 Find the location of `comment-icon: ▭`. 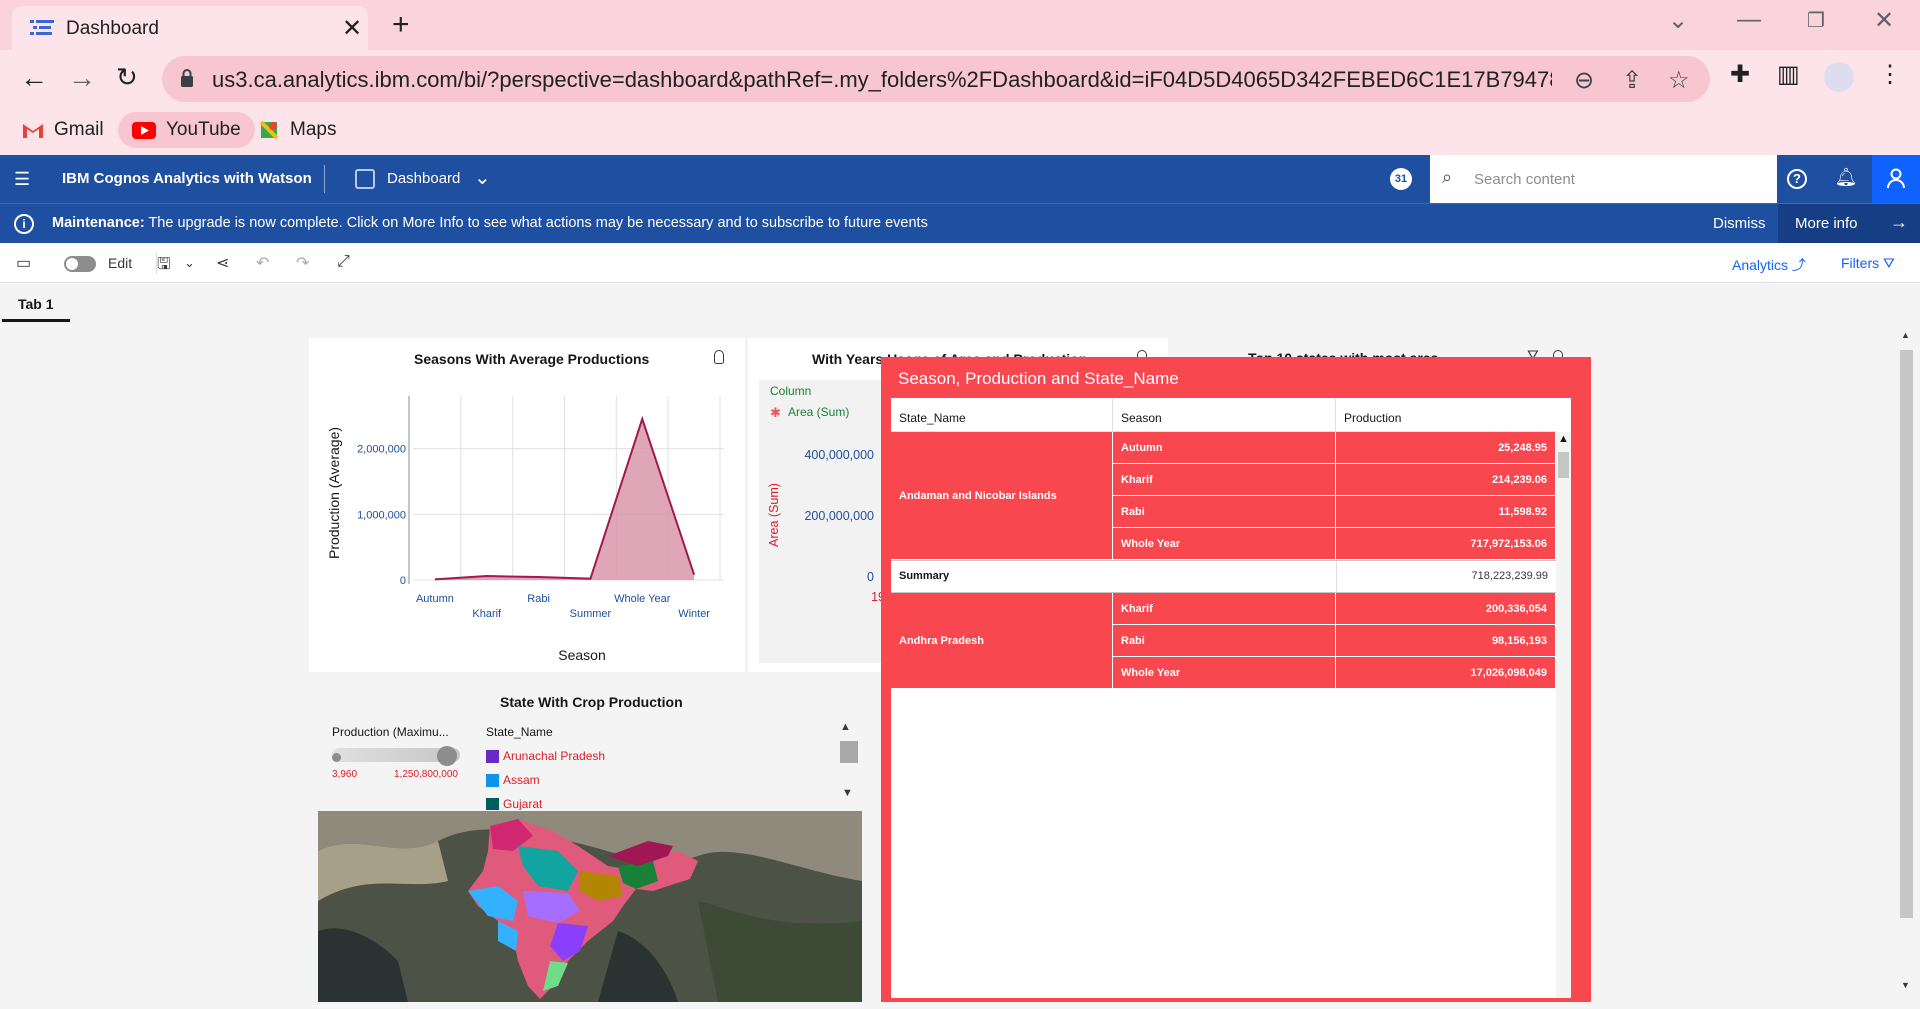

comment-icon: ▭ is located at coordinates (23, 263).